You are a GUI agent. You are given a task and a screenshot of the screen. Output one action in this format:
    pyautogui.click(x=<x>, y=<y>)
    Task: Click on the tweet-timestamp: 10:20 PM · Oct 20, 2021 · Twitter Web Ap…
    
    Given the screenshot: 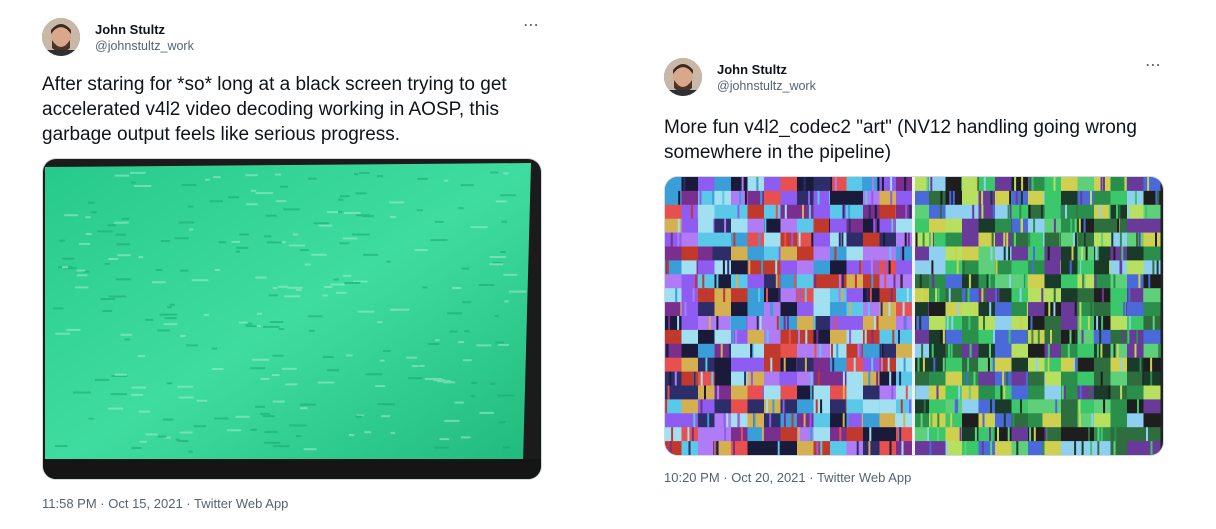 What is the action you would take?
    pyautogui.click(x=914, y=478)
    